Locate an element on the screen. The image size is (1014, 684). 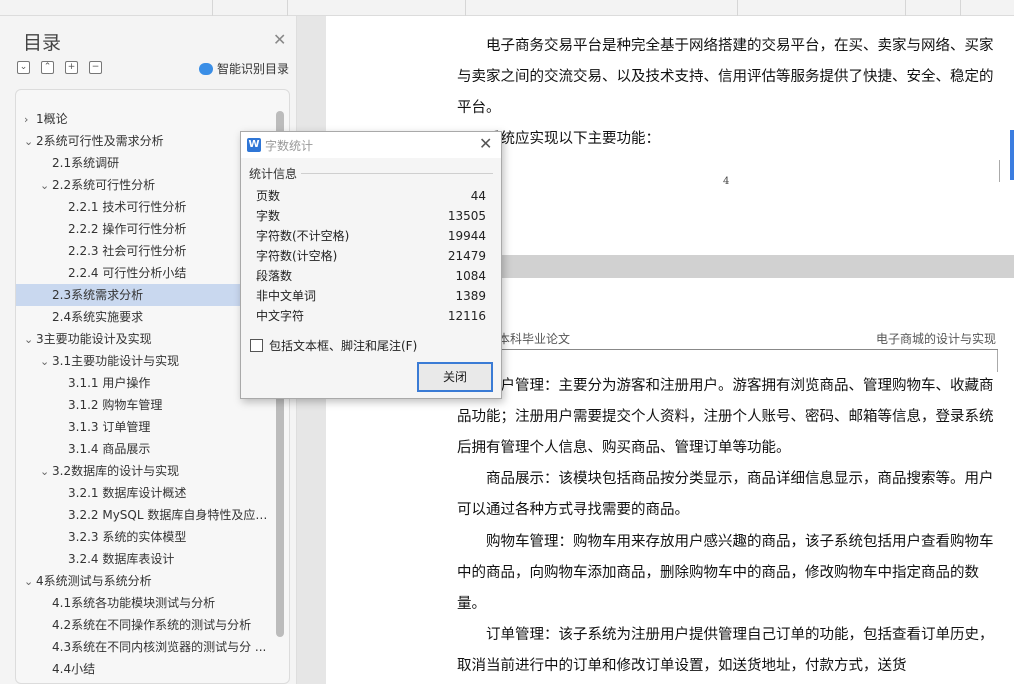
toc-item: 4.2系统在不同操作系统的测试与分析 is located at coordinates (143, 625).